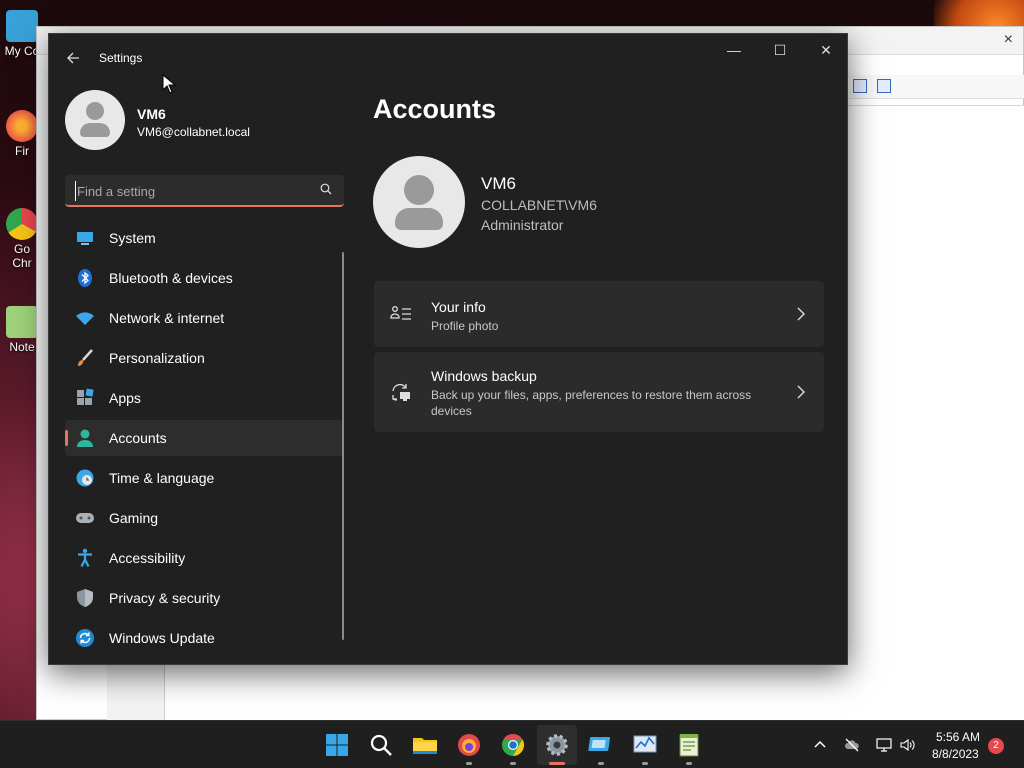 The width and height of the screenshot is (1024, 768). I want to click on wifi-icon, so click(85, 318).